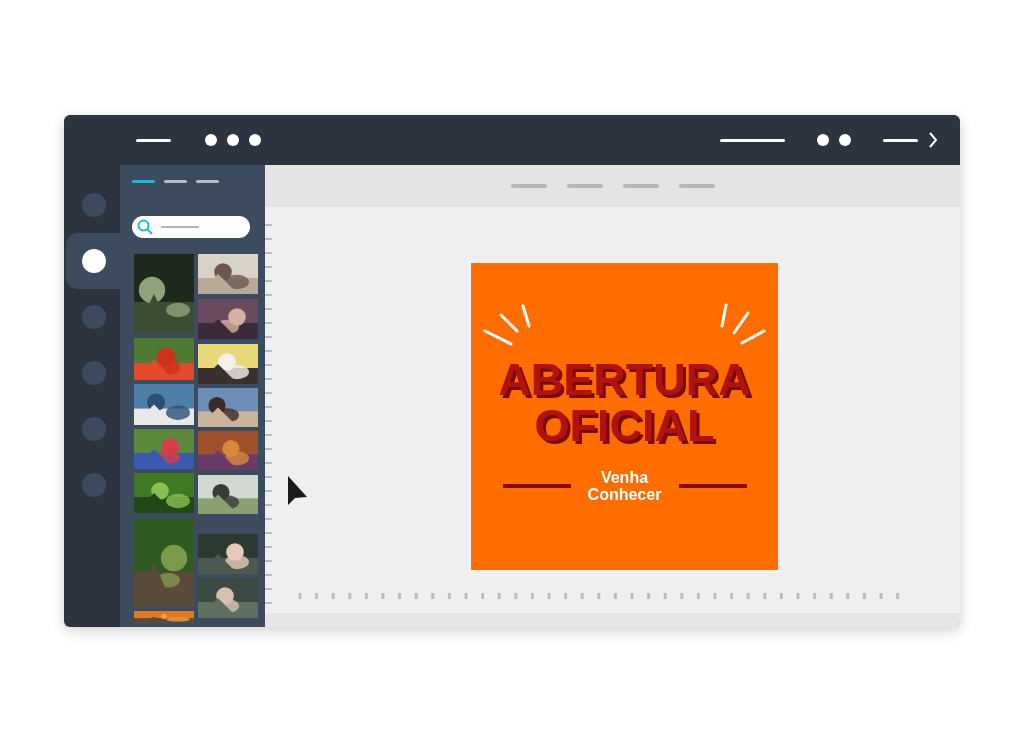 This screenshot has height=743, width=1024. Describe the element at coordinates (933, 140) in the screenshot. I see `chevron-right-icon` at that location.